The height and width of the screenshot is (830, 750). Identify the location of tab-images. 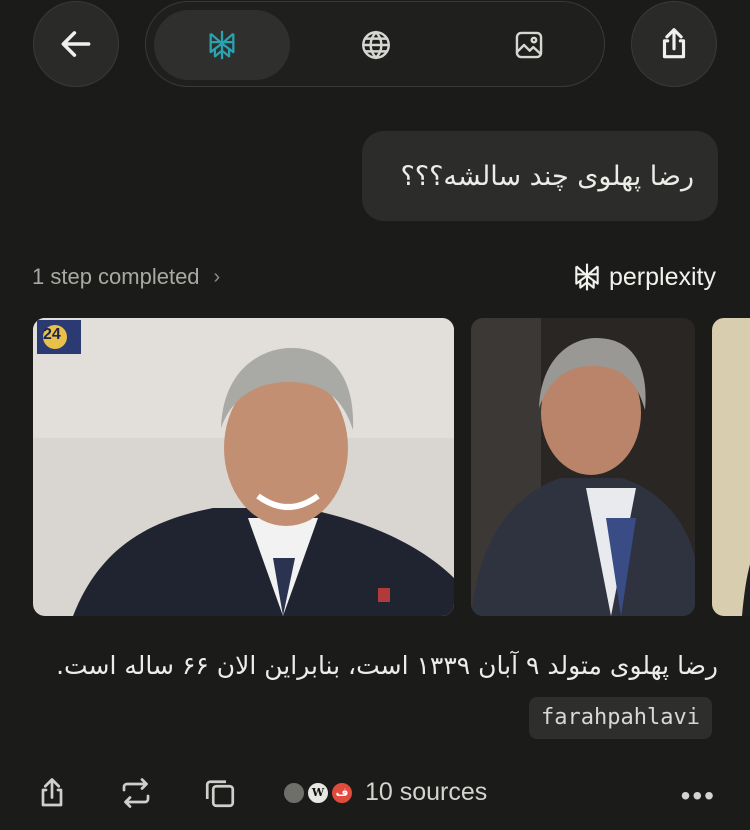
(529, 45).